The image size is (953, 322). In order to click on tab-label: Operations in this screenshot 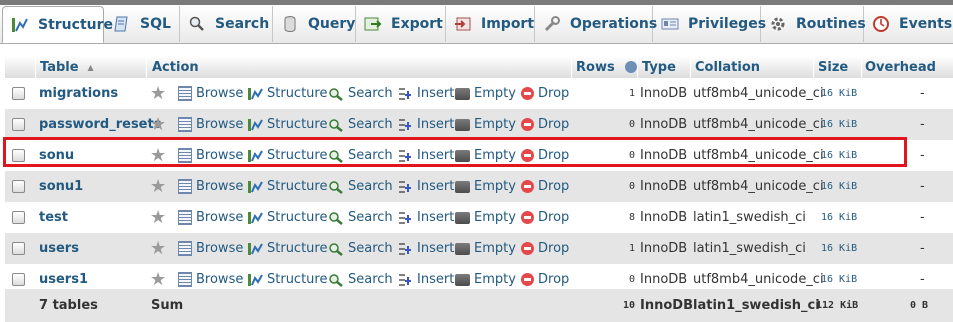, I will do `click(614, 24)`.